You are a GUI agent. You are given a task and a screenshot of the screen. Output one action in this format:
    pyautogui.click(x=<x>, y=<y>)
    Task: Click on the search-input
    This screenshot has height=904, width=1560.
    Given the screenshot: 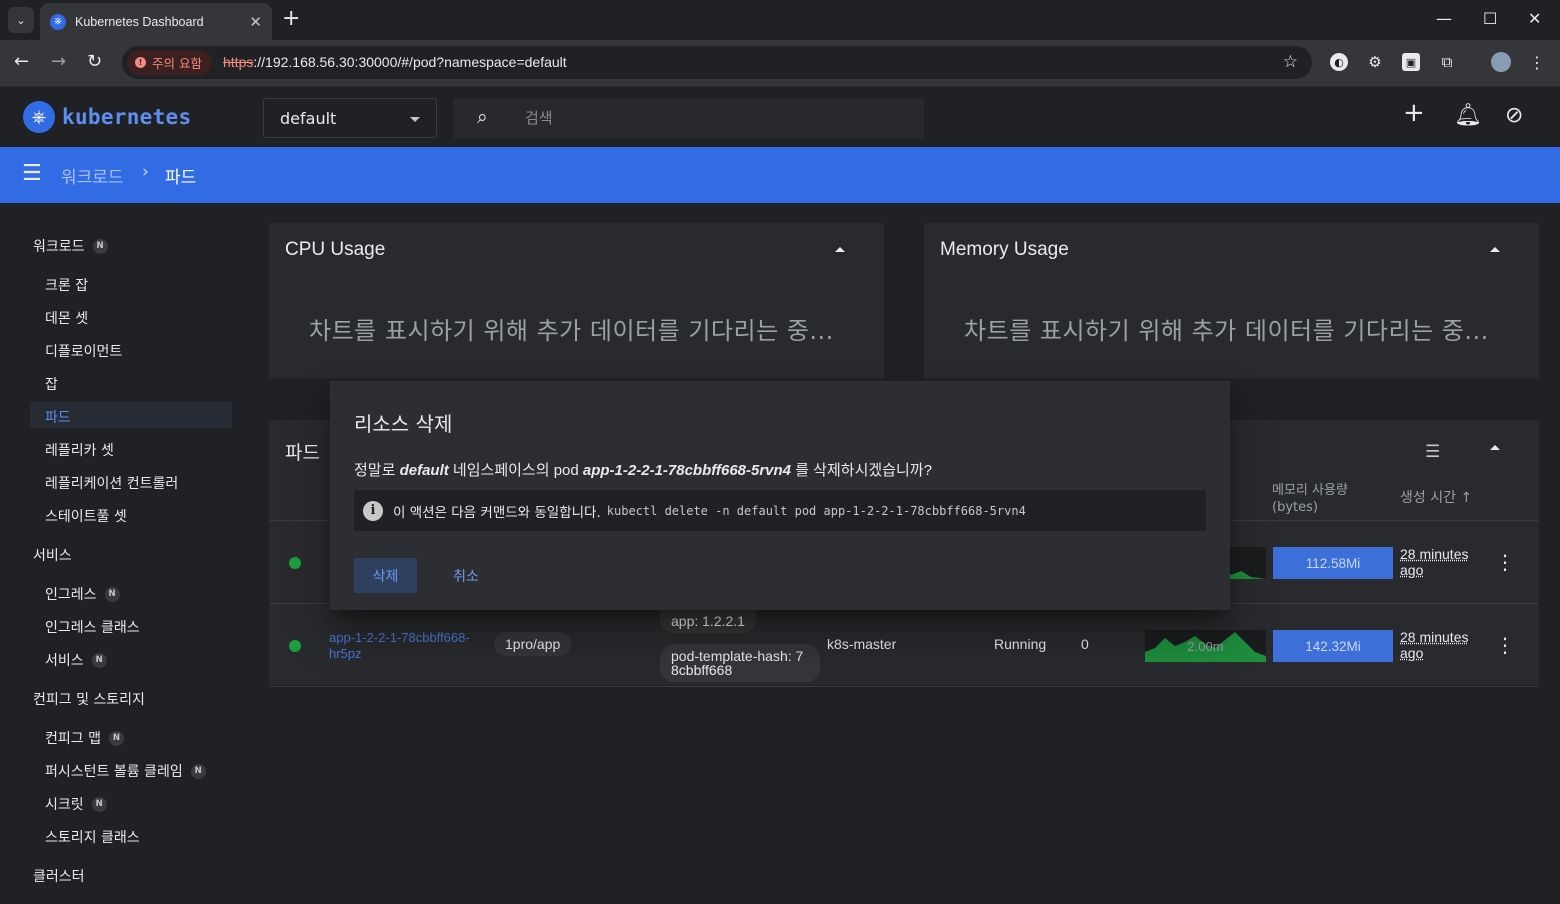 What is the action you would take?
    pyautogui.click(x=715, y=118)
    